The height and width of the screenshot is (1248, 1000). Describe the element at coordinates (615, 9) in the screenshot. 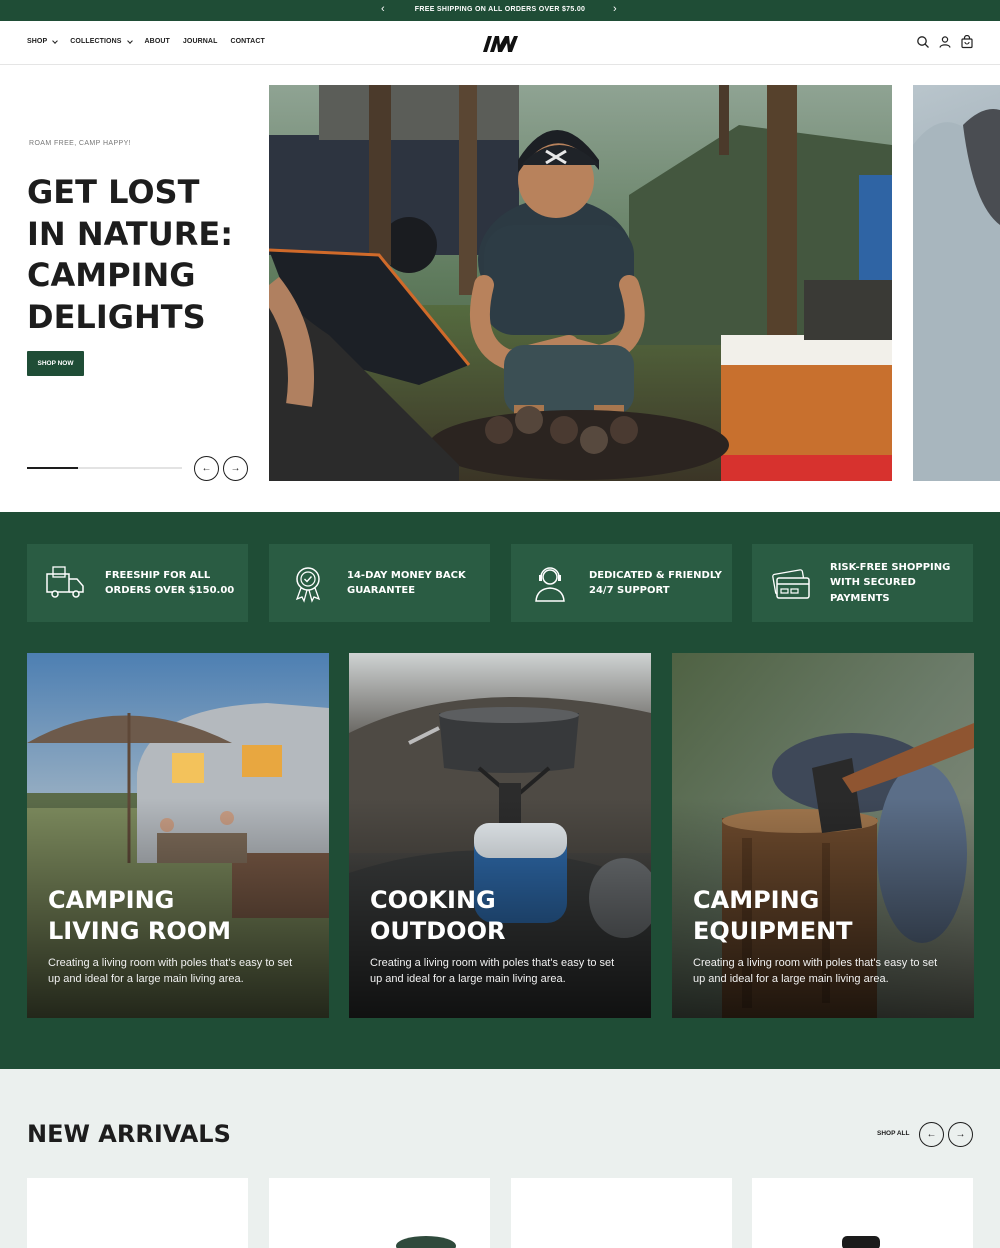

I see `announcement-next-button: ›` at that location.